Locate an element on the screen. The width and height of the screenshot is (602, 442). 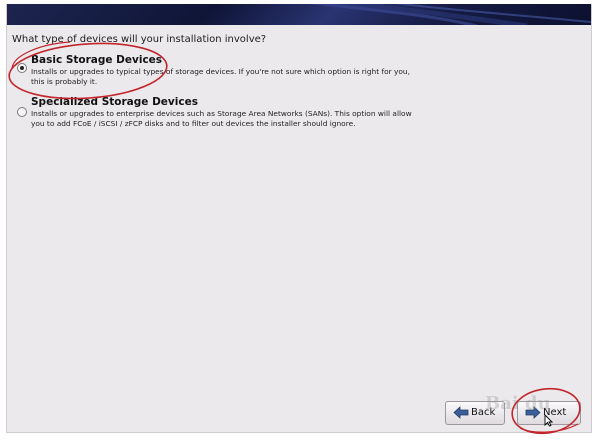
arrow-left-icon is located at coordinates (461, 412).